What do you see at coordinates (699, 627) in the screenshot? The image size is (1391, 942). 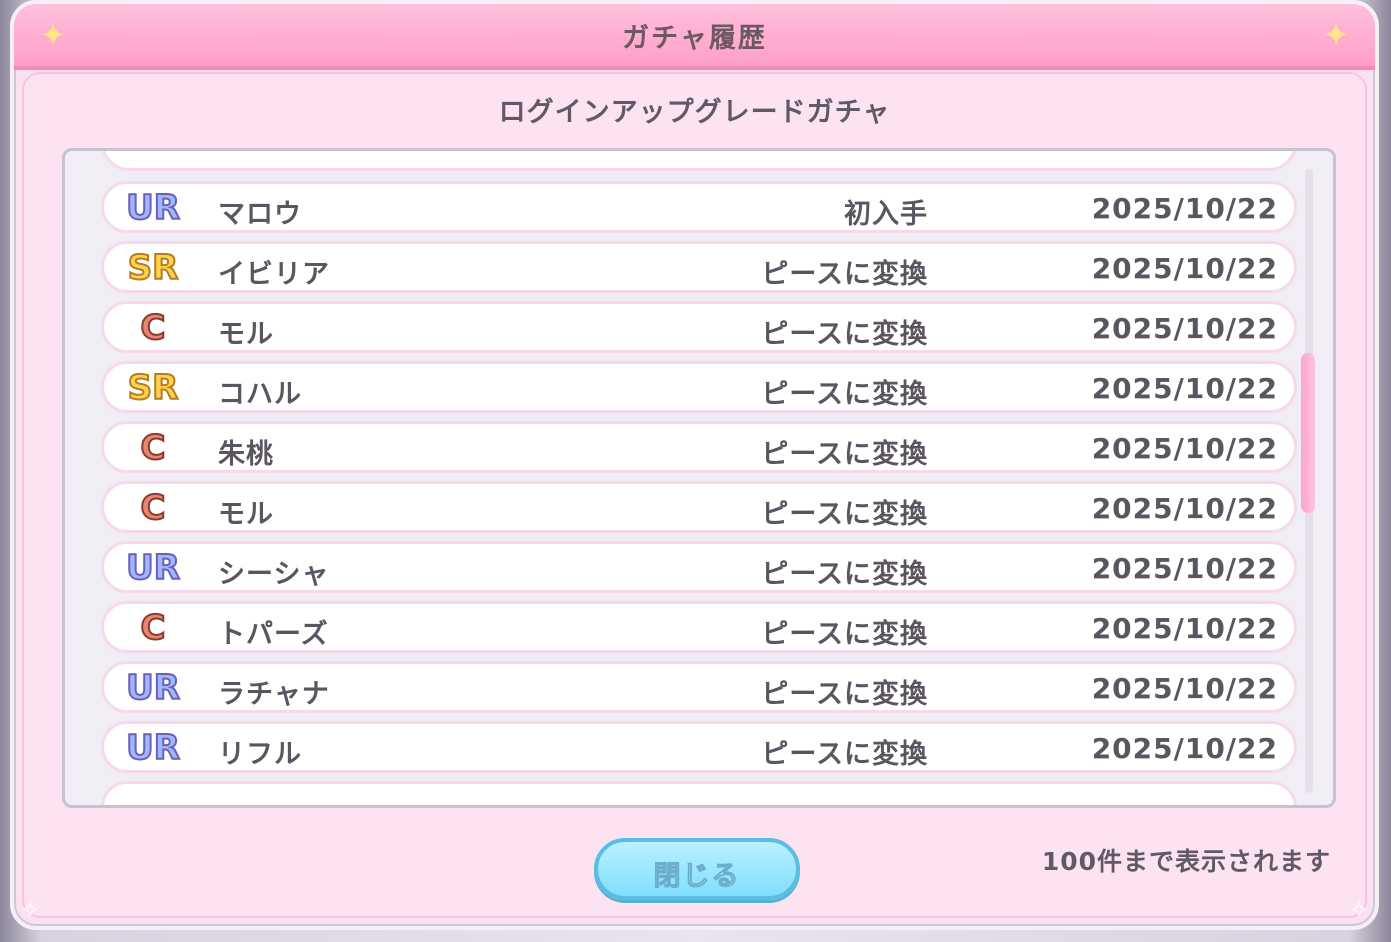 I see `history-row: C トパーズ ピースに変換 2025/10/22` at bounding box center [699, 627].